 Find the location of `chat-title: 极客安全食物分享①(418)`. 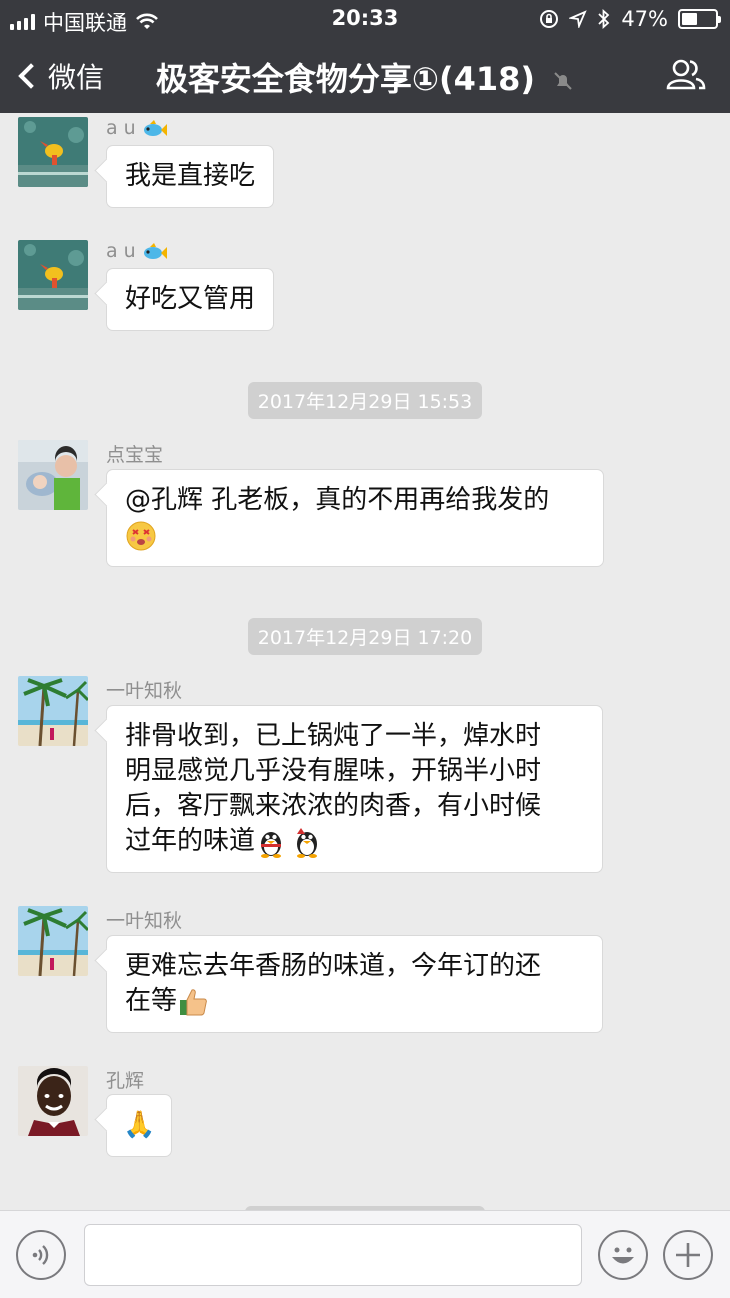

chat-title: 极客安全食物分享①(418) is located at coordinates (365, 77).